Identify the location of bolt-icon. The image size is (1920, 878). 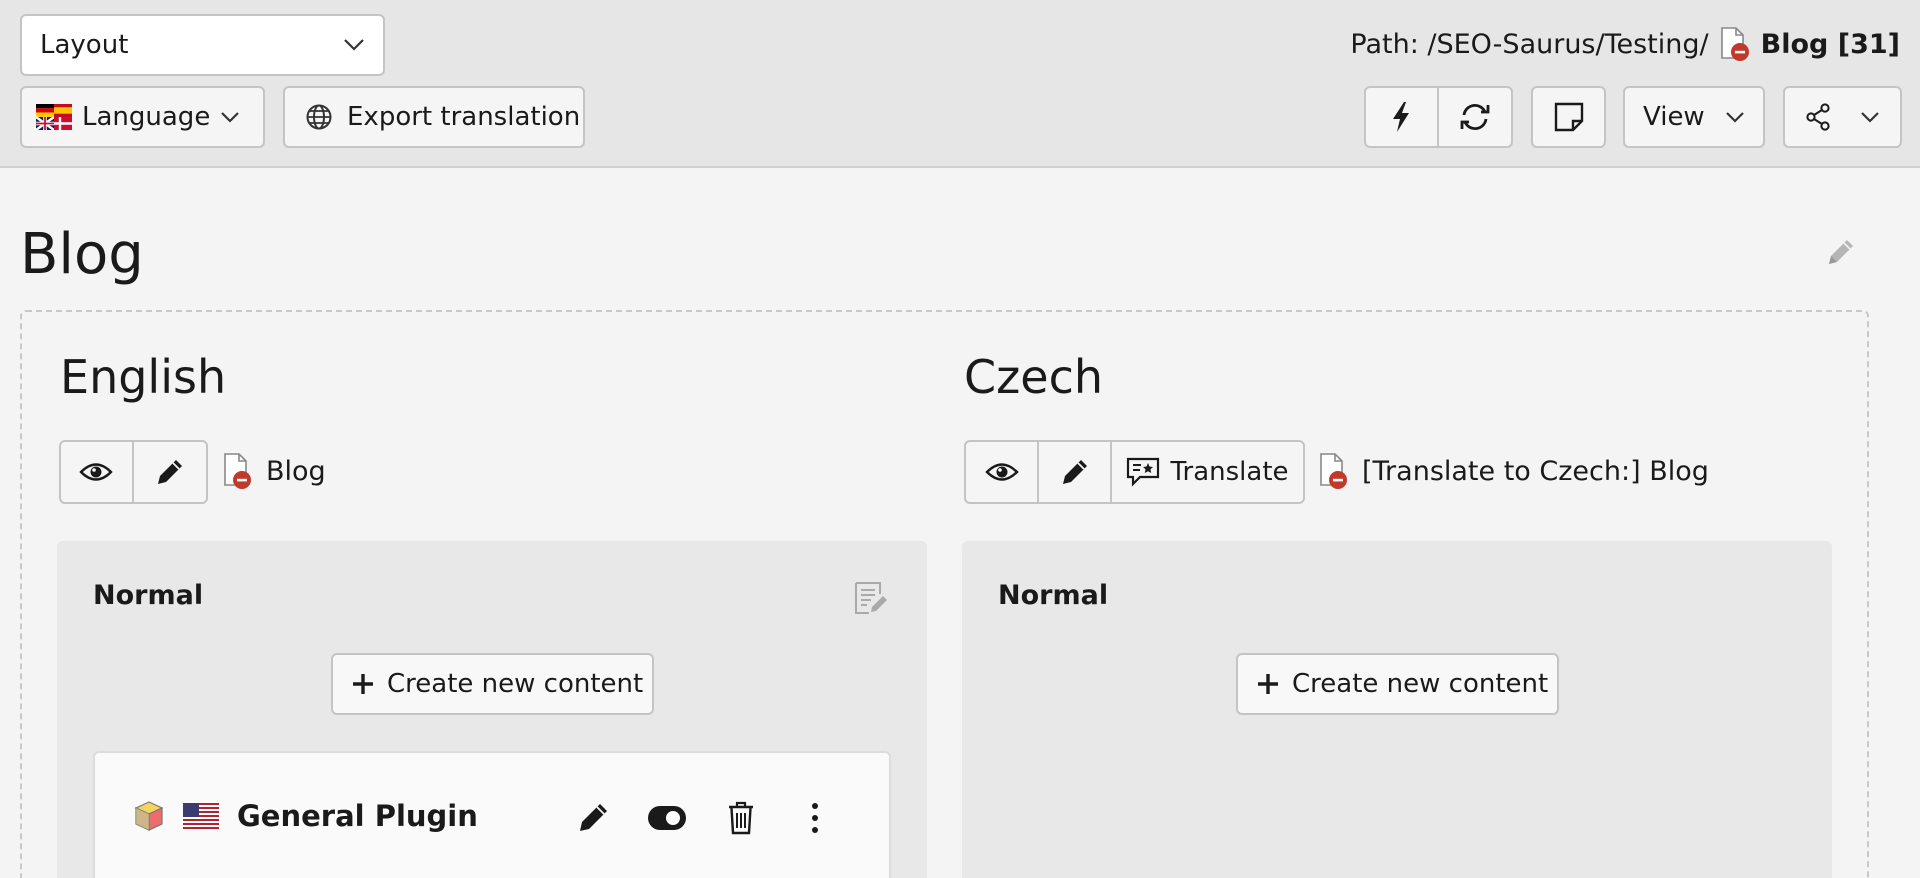
(1401, 117).